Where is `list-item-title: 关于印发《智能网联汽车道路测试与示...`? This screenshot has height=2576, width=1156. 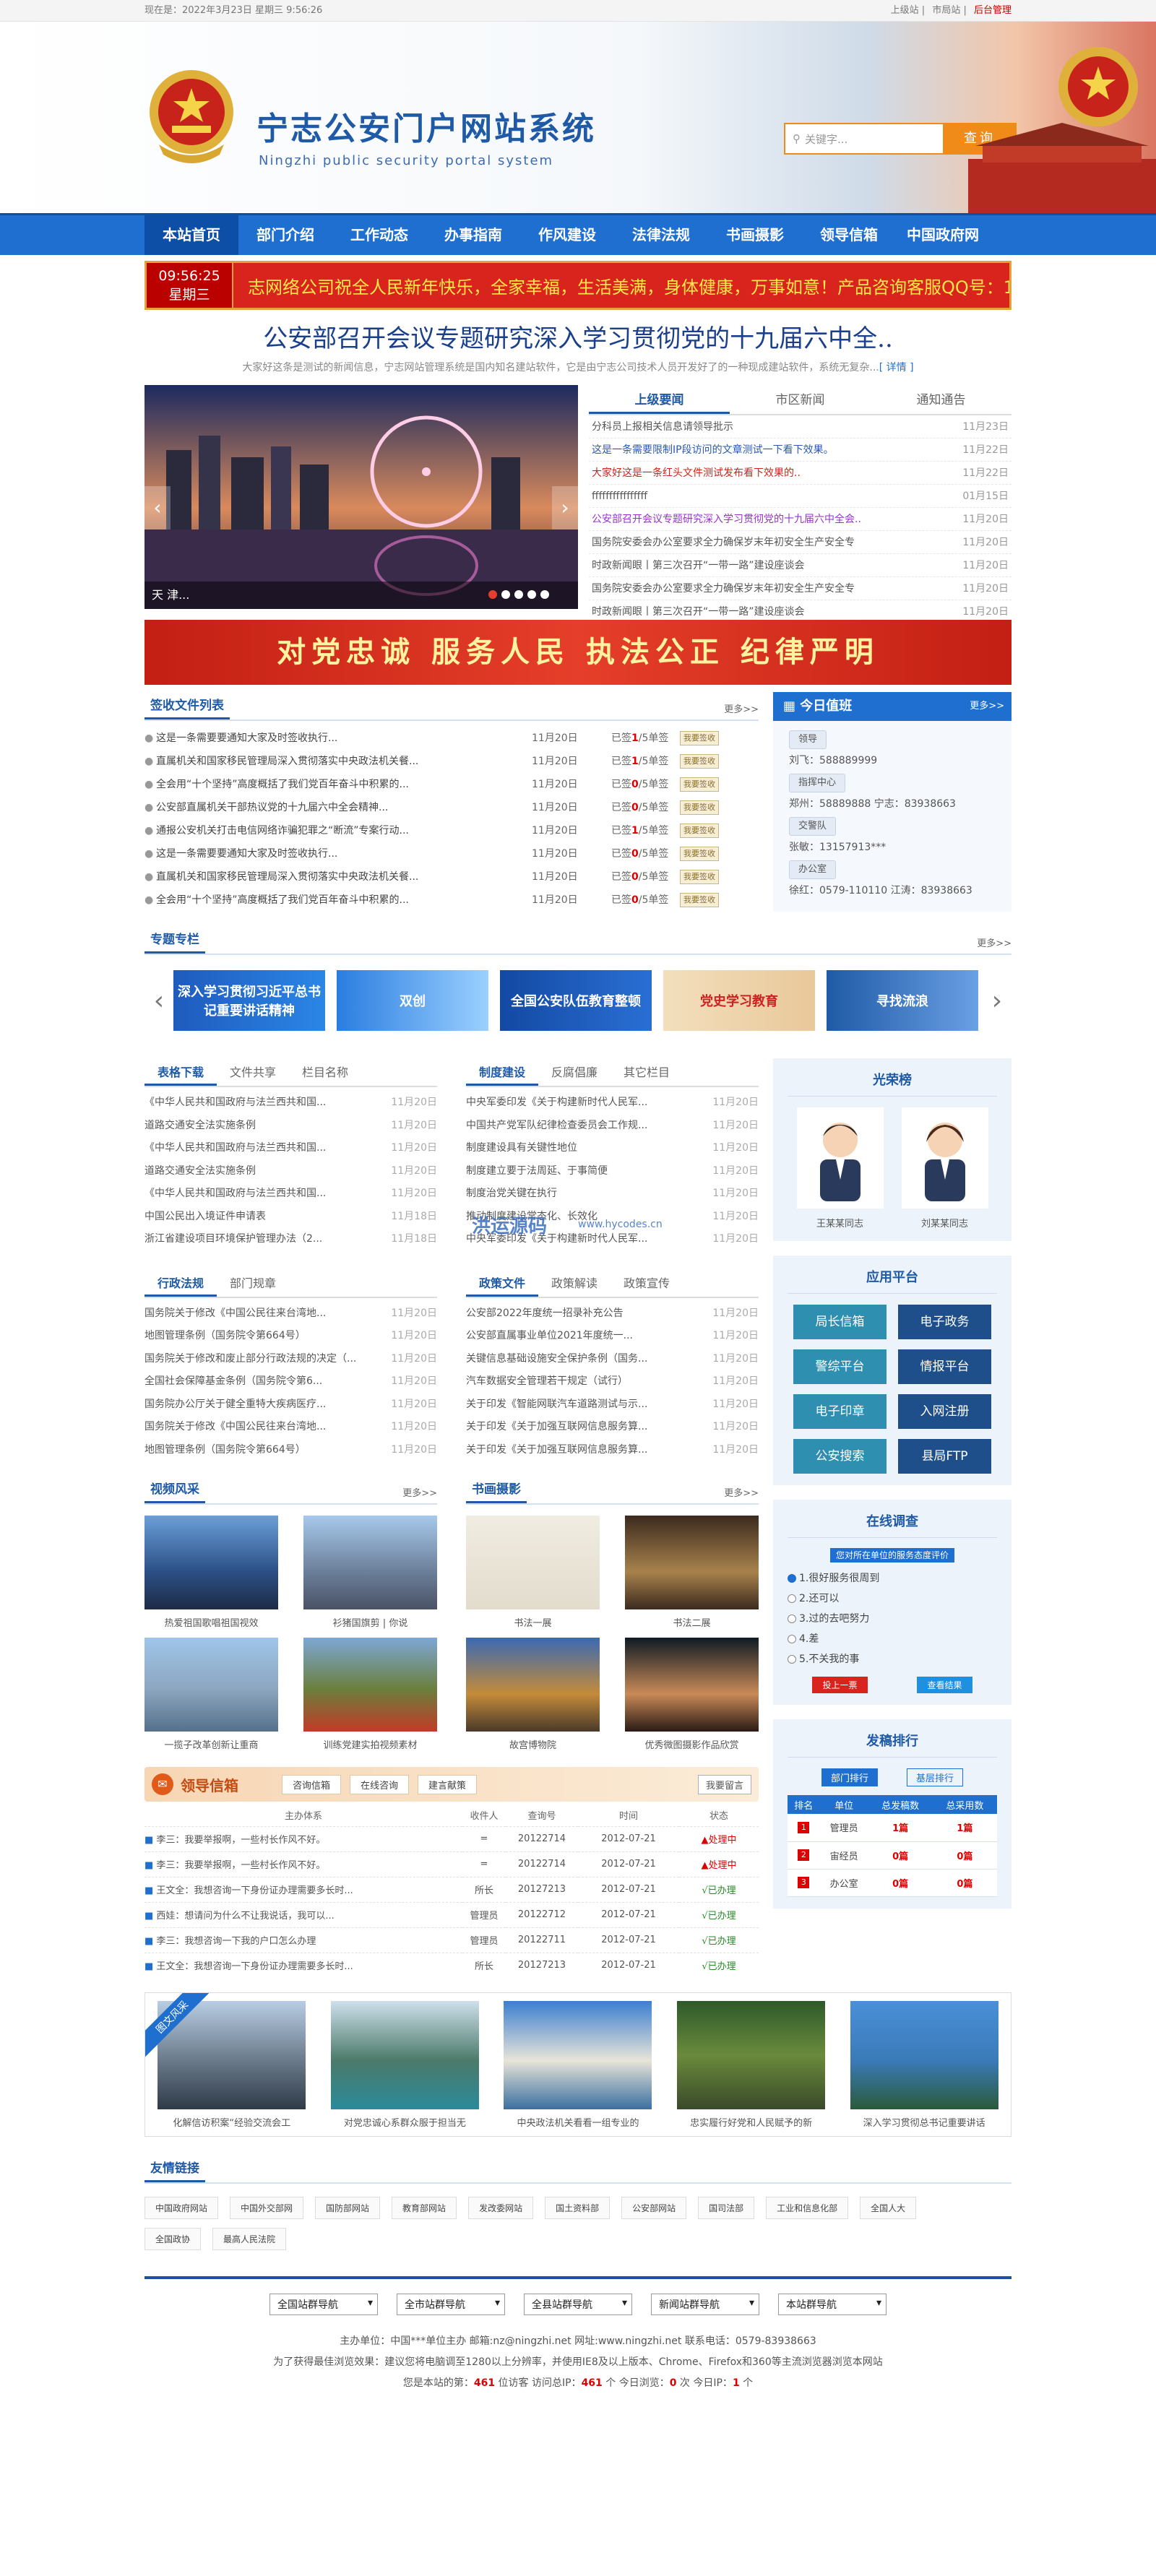
list-item-title: 关于印发《智能网联汽车道路测试与示... is located at coordinates (581, 1405).